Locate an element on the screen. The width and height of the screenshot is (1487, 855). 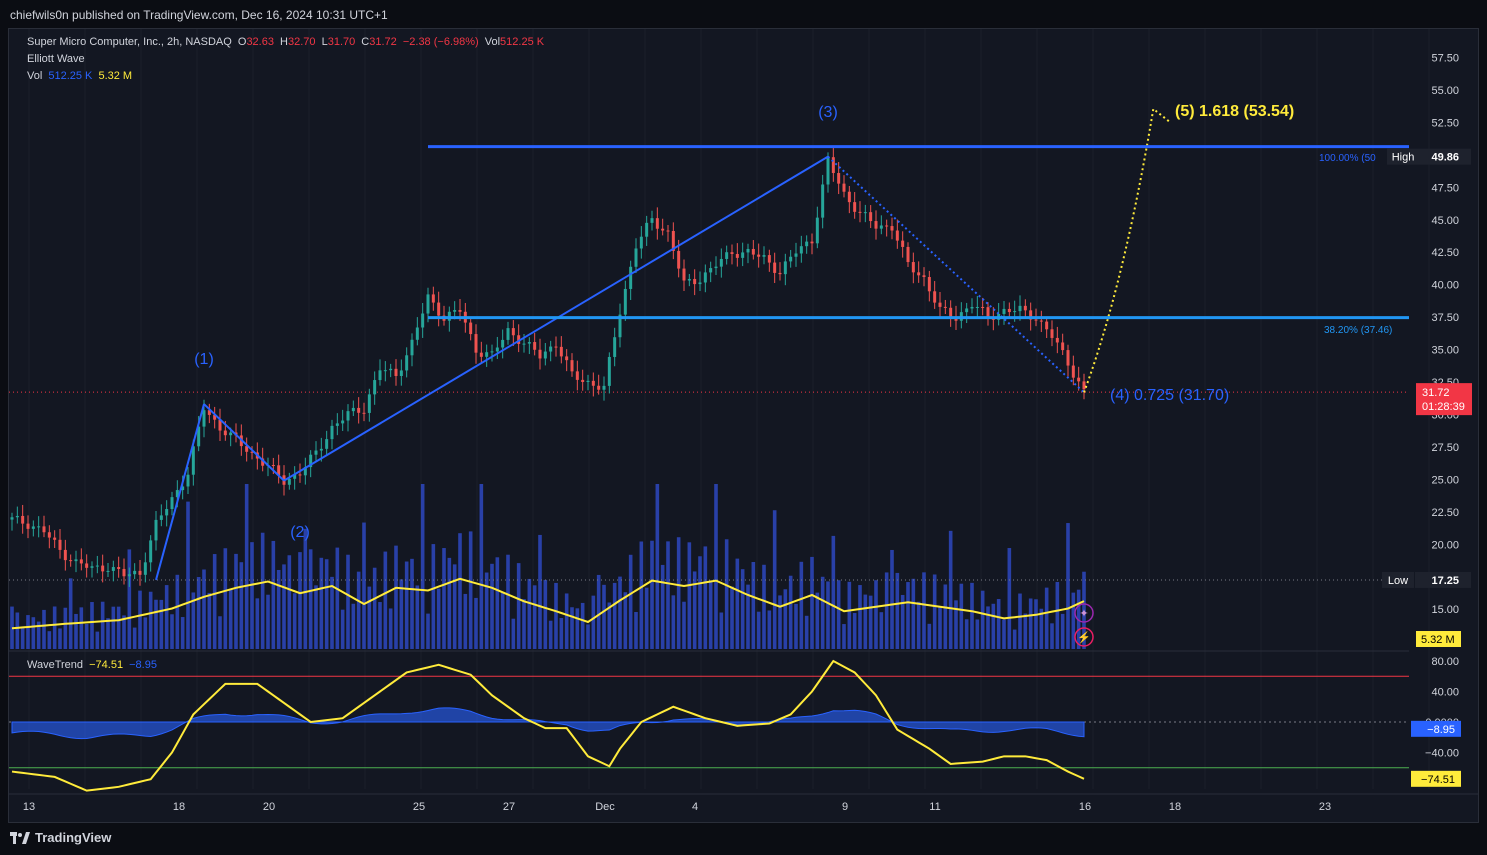
high-value: 49.86 is located at coordinates (1445, 158).